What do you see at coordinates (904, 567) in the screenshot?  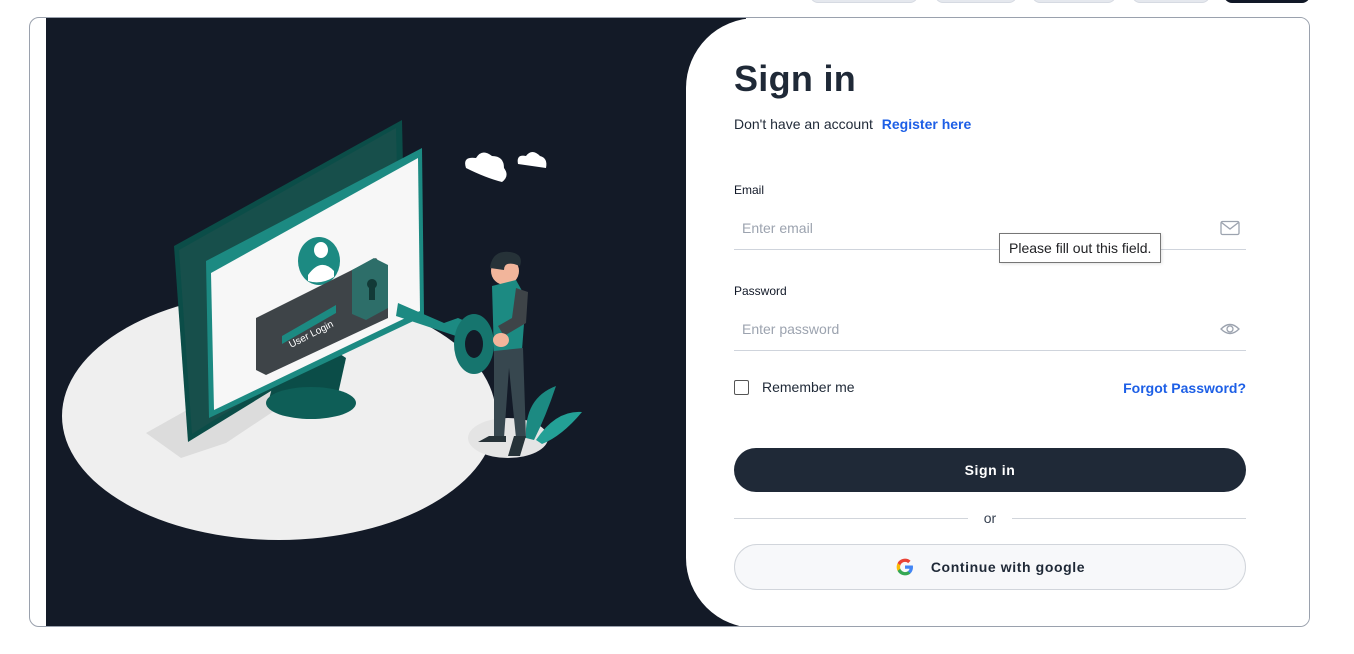 I see `google-icon` at bounding box center [904, 567].